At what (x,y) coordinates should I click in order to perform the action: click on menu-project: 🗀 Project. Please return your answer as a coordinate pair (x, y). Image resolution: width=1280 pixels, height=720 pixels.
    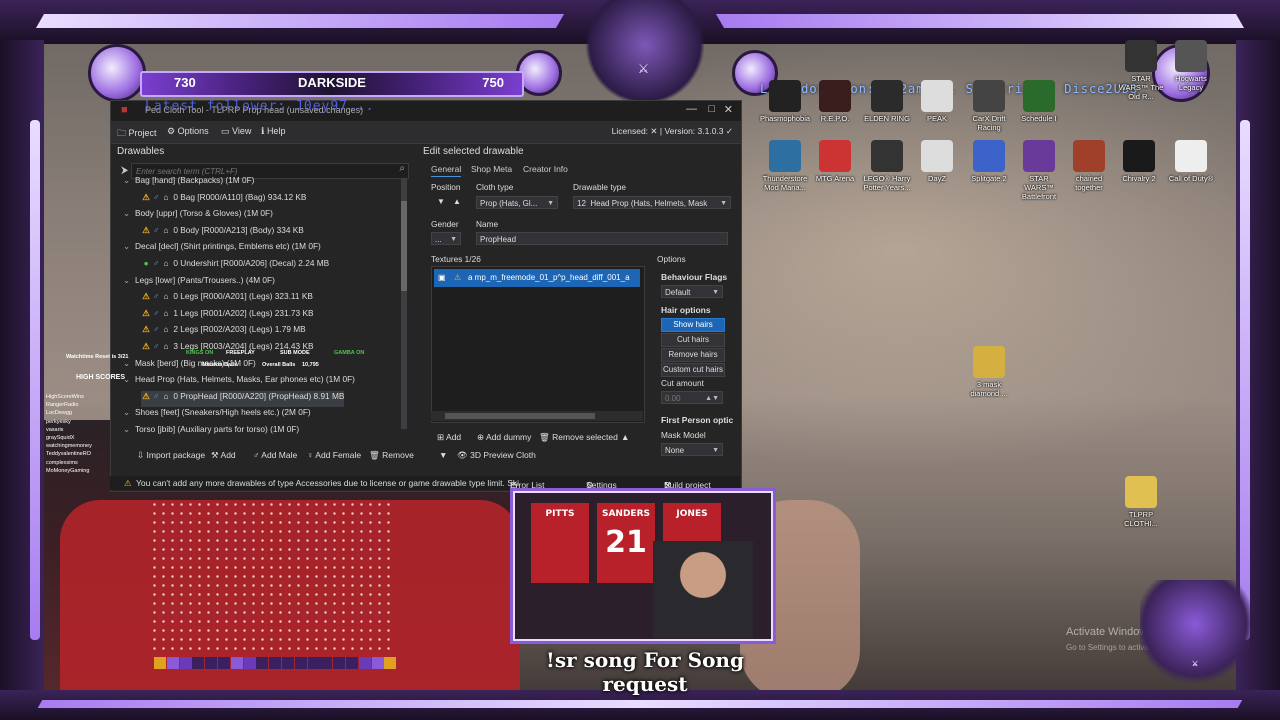
    Looking at the image, I should click on (137, 134).